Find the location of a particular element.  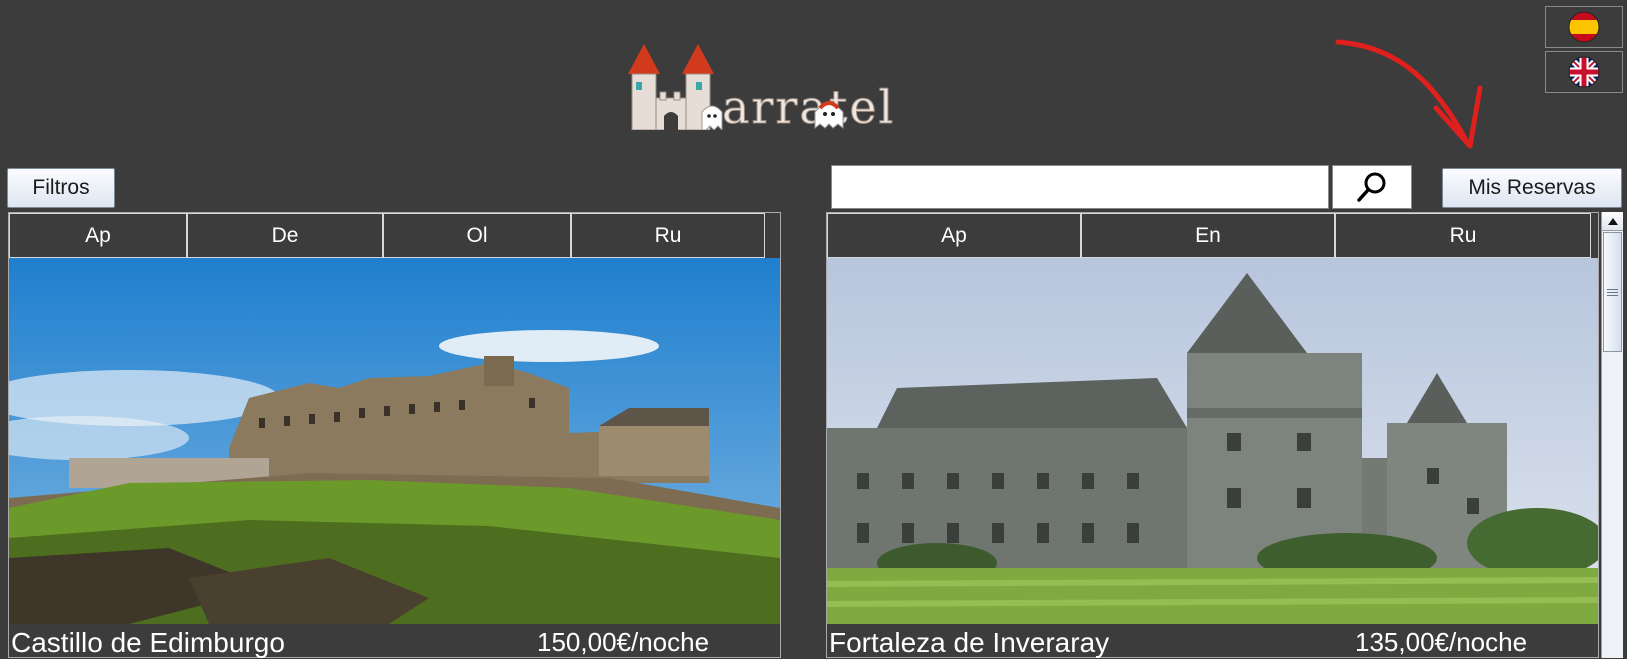

castle-logo-icon is located at coordinates (675, 87).